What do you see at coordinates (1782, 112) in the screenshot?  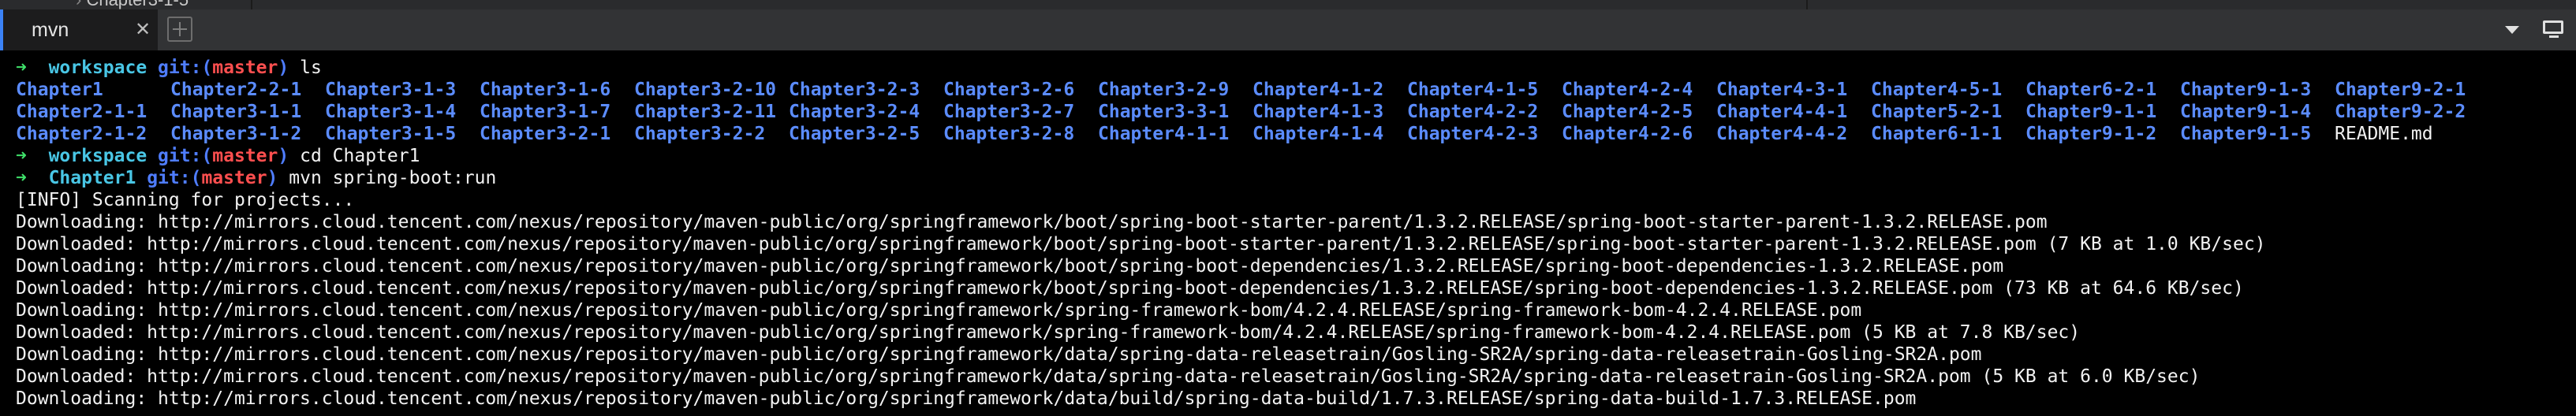 I see `ls-entry: Chapter4-4-1` at bounding box center [1782, 112].